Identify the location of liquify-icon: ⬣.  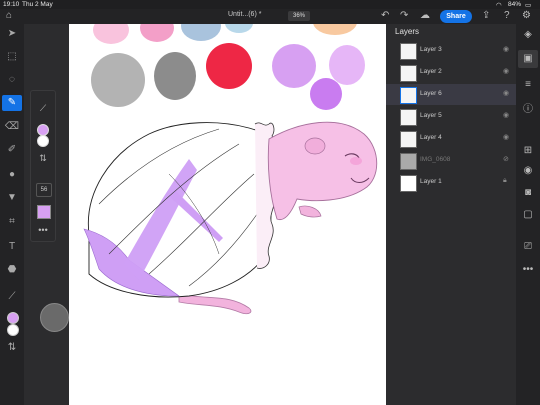
(12, 270).